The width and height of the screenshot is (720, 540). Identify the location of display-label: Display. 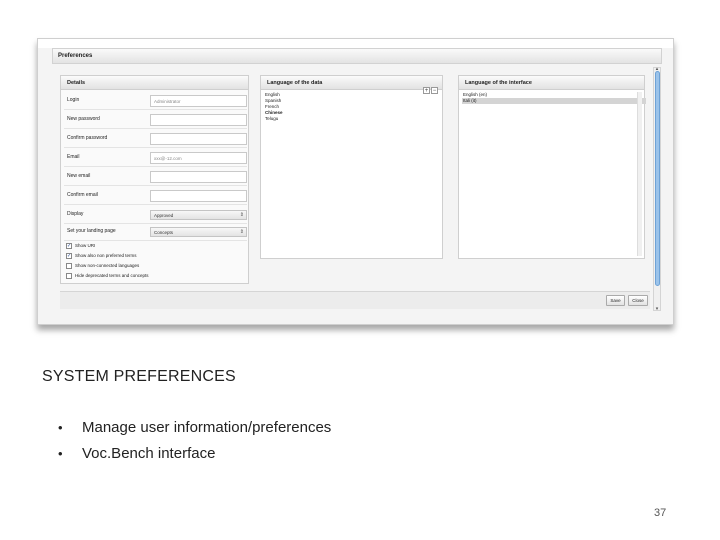
(75, 214).